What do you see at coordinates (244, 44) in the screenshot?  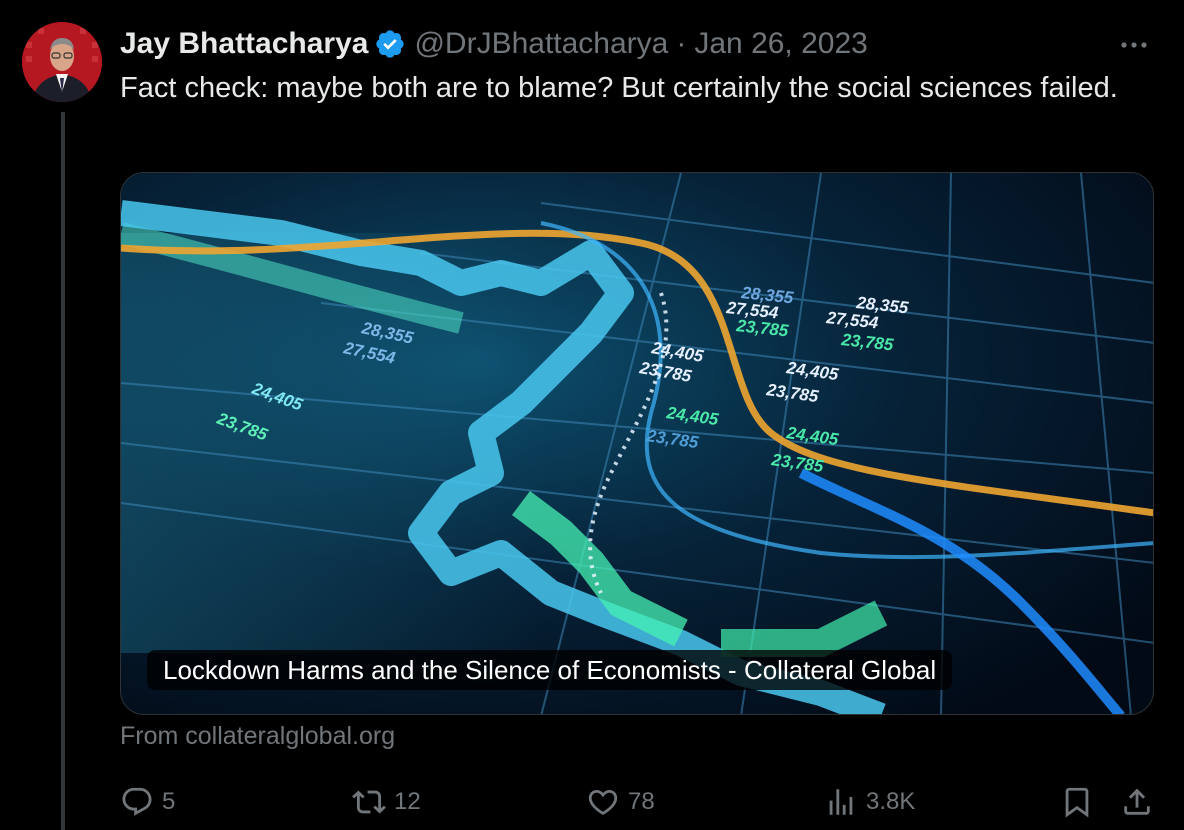 I see `author-name: Jay Bhattacharya` at bounding box center [244, 44].